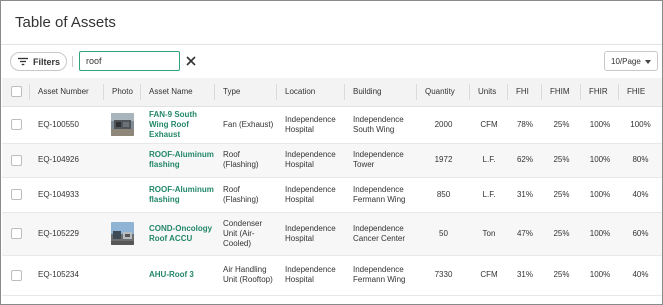  Describe the element at coordinates (443, 234) in the screenshot. I see `quantity-cell: 50` at that location.